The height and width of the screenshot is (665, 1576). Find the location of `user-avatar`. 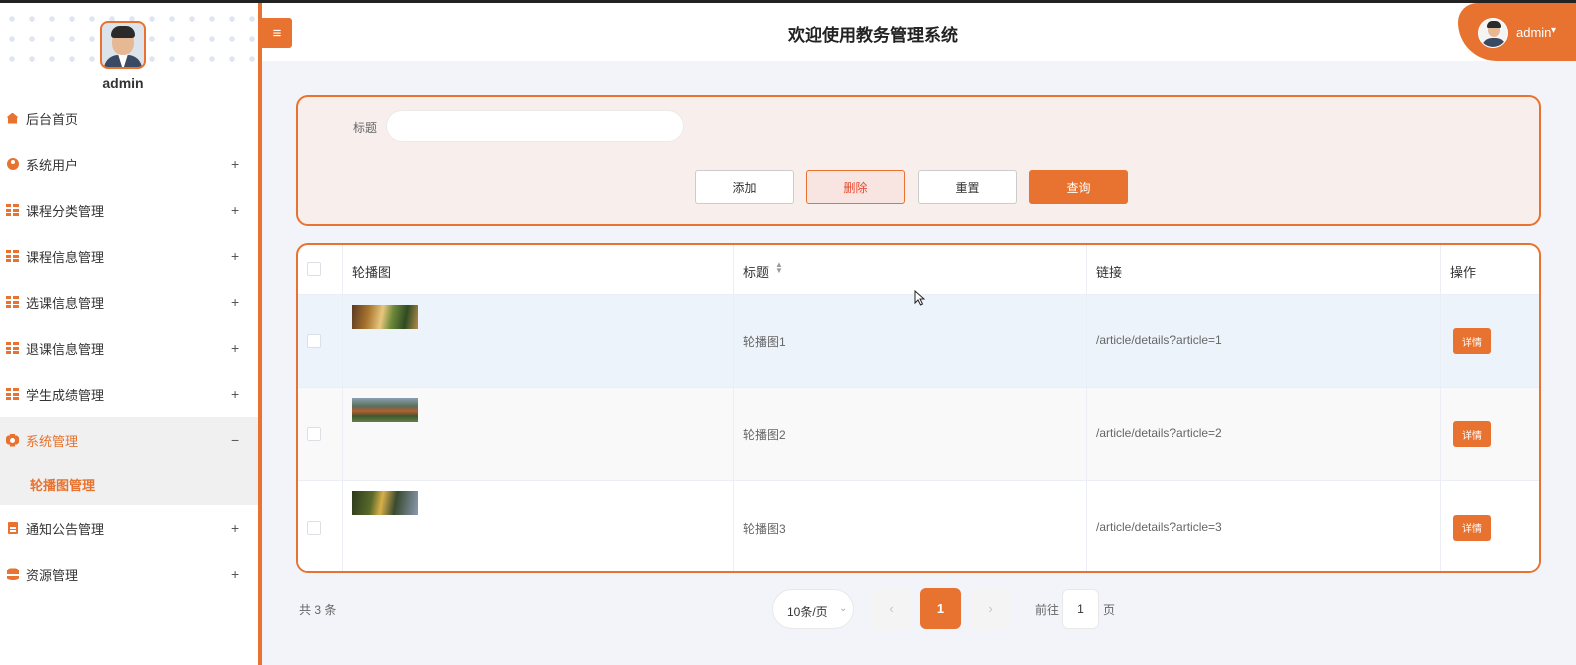

user-avatar is located at coordinates (1493, 33).